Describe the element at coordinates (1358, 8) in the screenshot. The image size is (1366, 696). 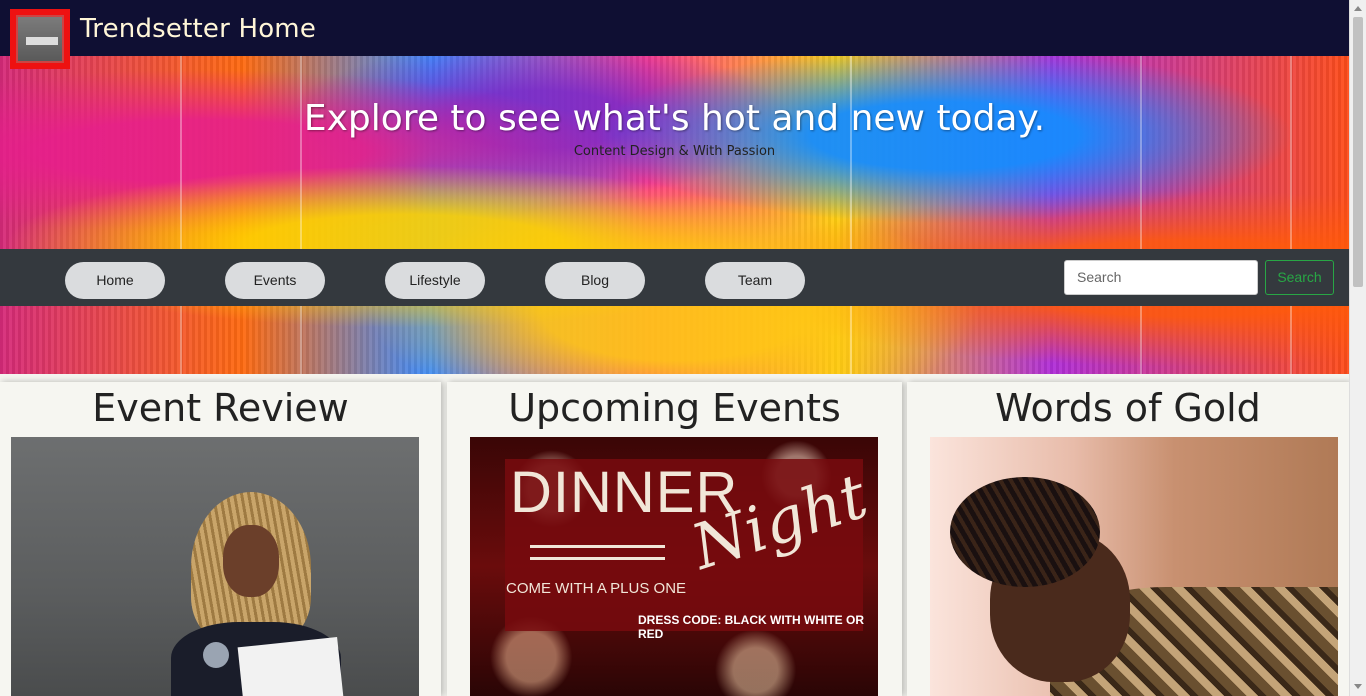
I see `scroll-up-icon` at that location.